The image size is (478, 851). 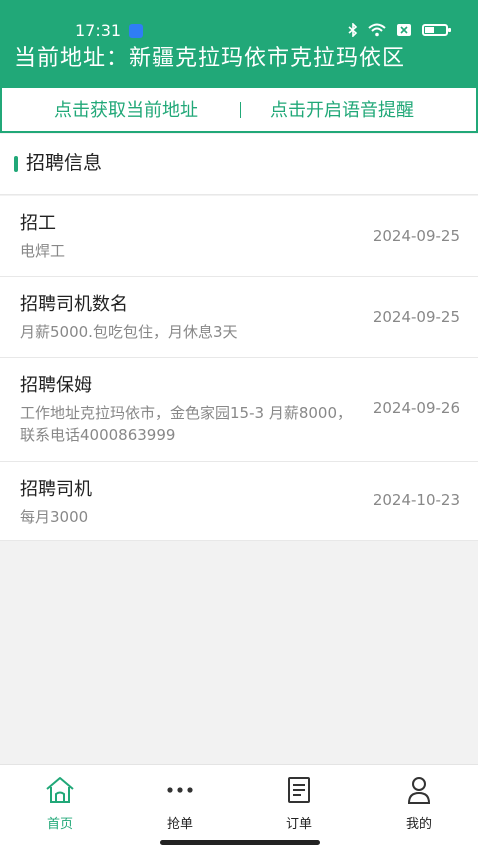 What do you see at coordinates (436, 30) in the screenshot?
I see `battery-icon` at bounding box center [436, 30].